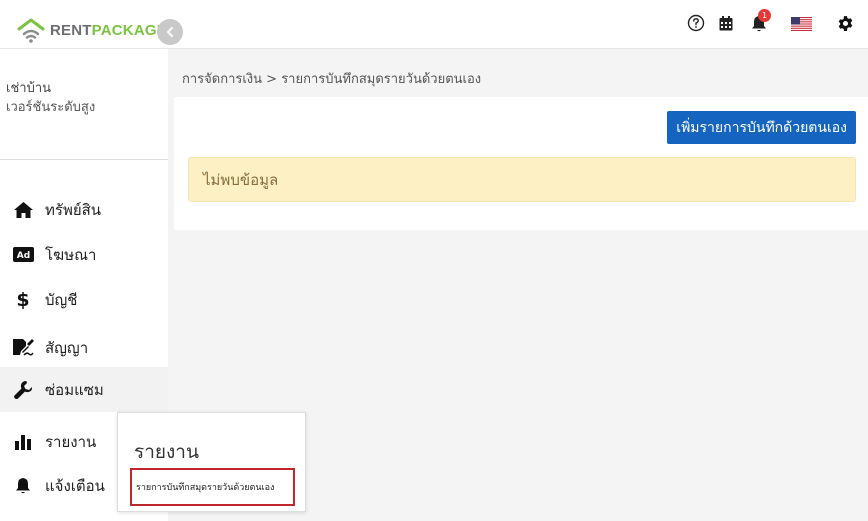 This screenshot has height=521, width=868. Describe the element at coordinates (522, 179) in the screenshot. I see `empty-state-alert: ไม่พบข้อมูล` at that location.